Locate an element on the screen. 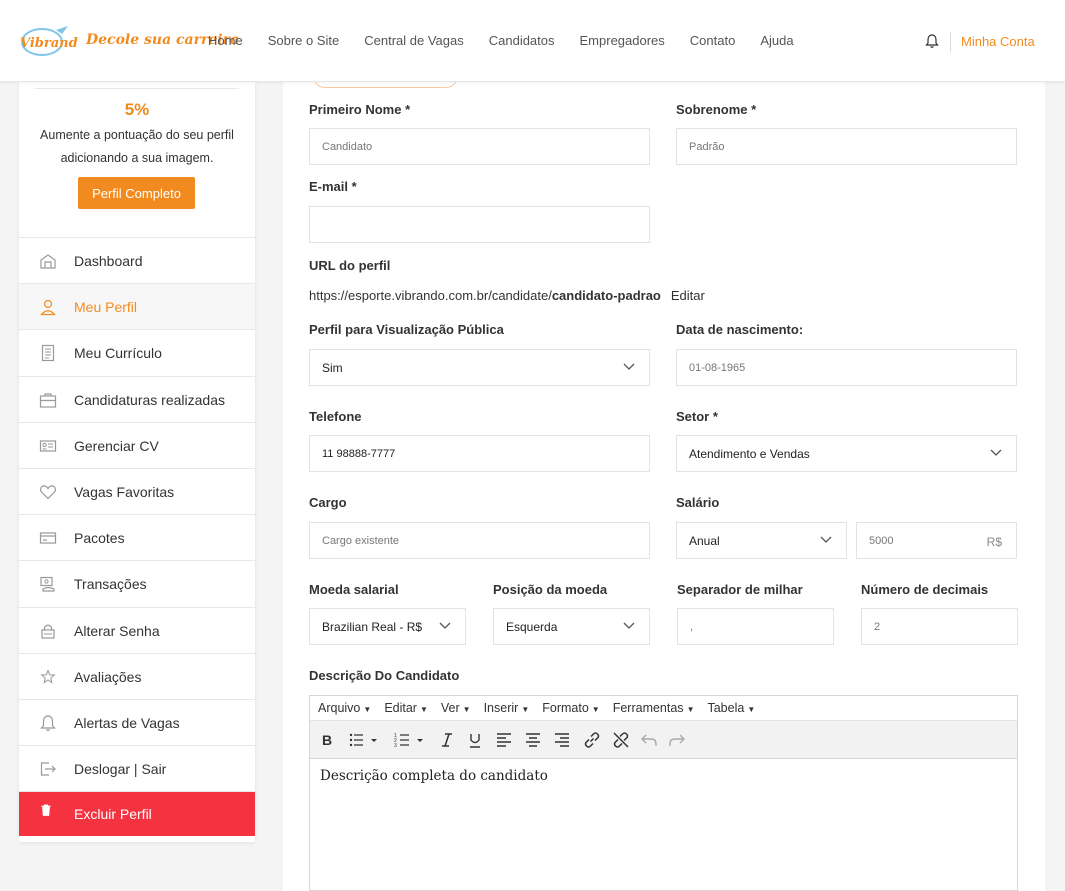 Image resolution: width=1065 pixels, height=891 pixels. logo-plane-icon: Vibrando is located at coordinates (53, 41).